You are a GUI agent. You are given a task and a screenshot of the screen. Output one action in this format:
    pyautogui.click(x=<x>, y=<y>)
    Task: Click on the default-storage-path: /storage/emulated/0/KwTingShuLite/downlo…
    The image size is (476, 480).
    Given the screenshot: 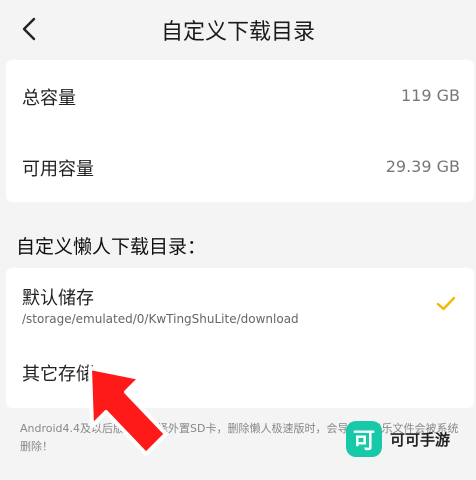 What is the action you would take?
    pyautogui.click(x=160, y=319)
    